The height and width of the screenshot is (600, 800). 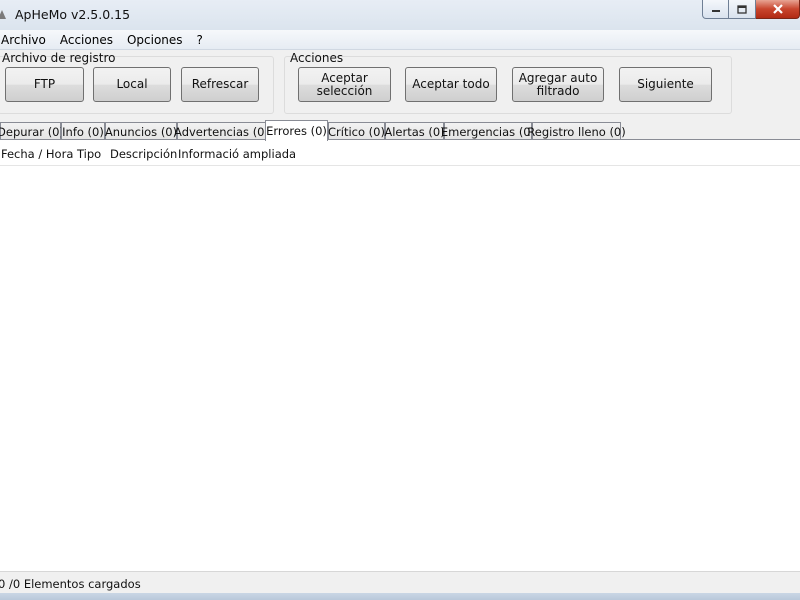 I want to click on status-bar: 0 /0 Elementos cargados, so click(x=400, y=582).